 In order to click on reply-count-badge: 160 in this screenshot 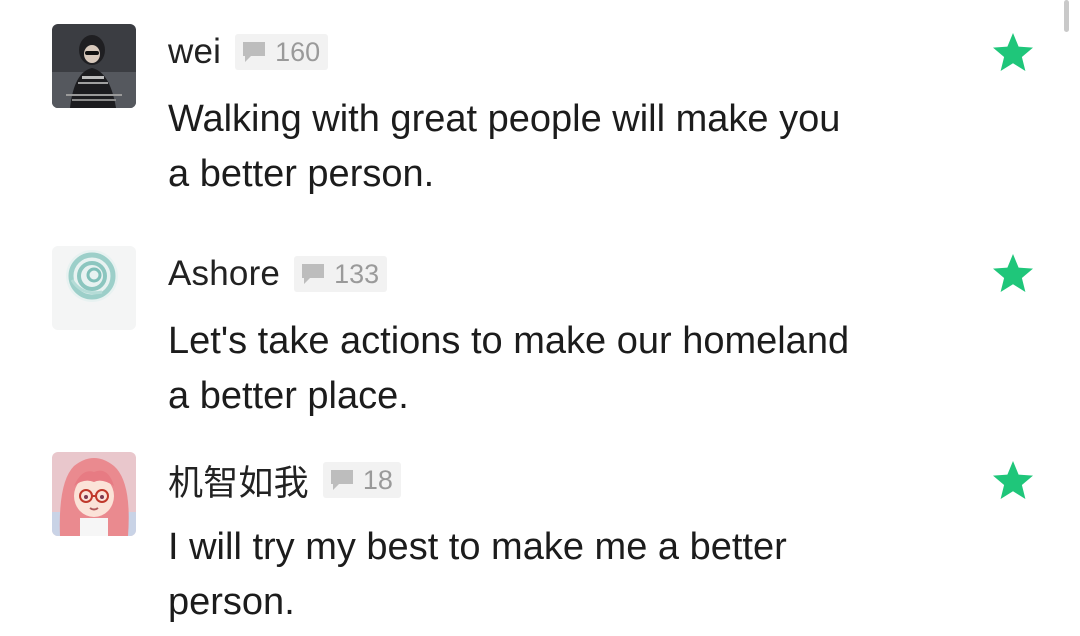, I will do `click(282, 52)`.